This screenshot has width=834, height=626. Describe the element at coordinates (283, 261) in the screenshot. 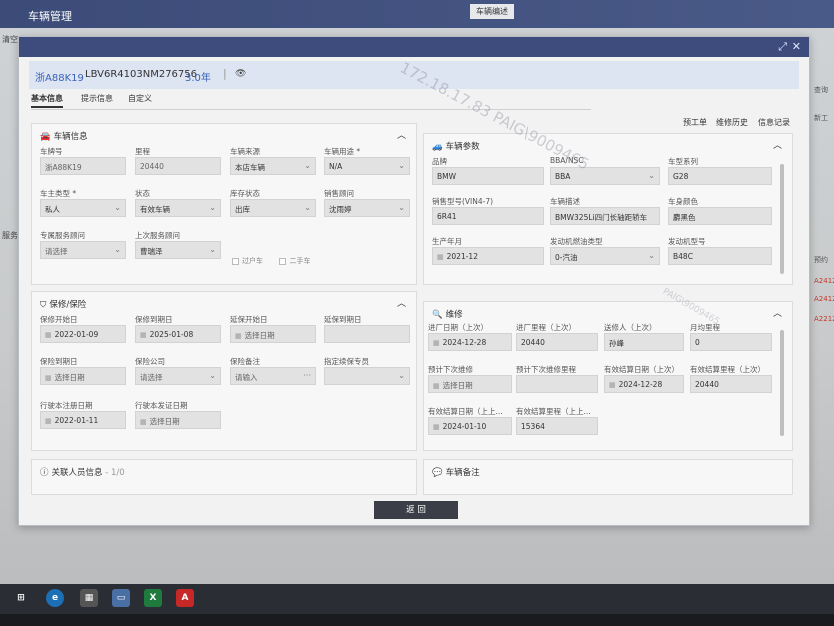

I see `used-car-checkbox` at that location.